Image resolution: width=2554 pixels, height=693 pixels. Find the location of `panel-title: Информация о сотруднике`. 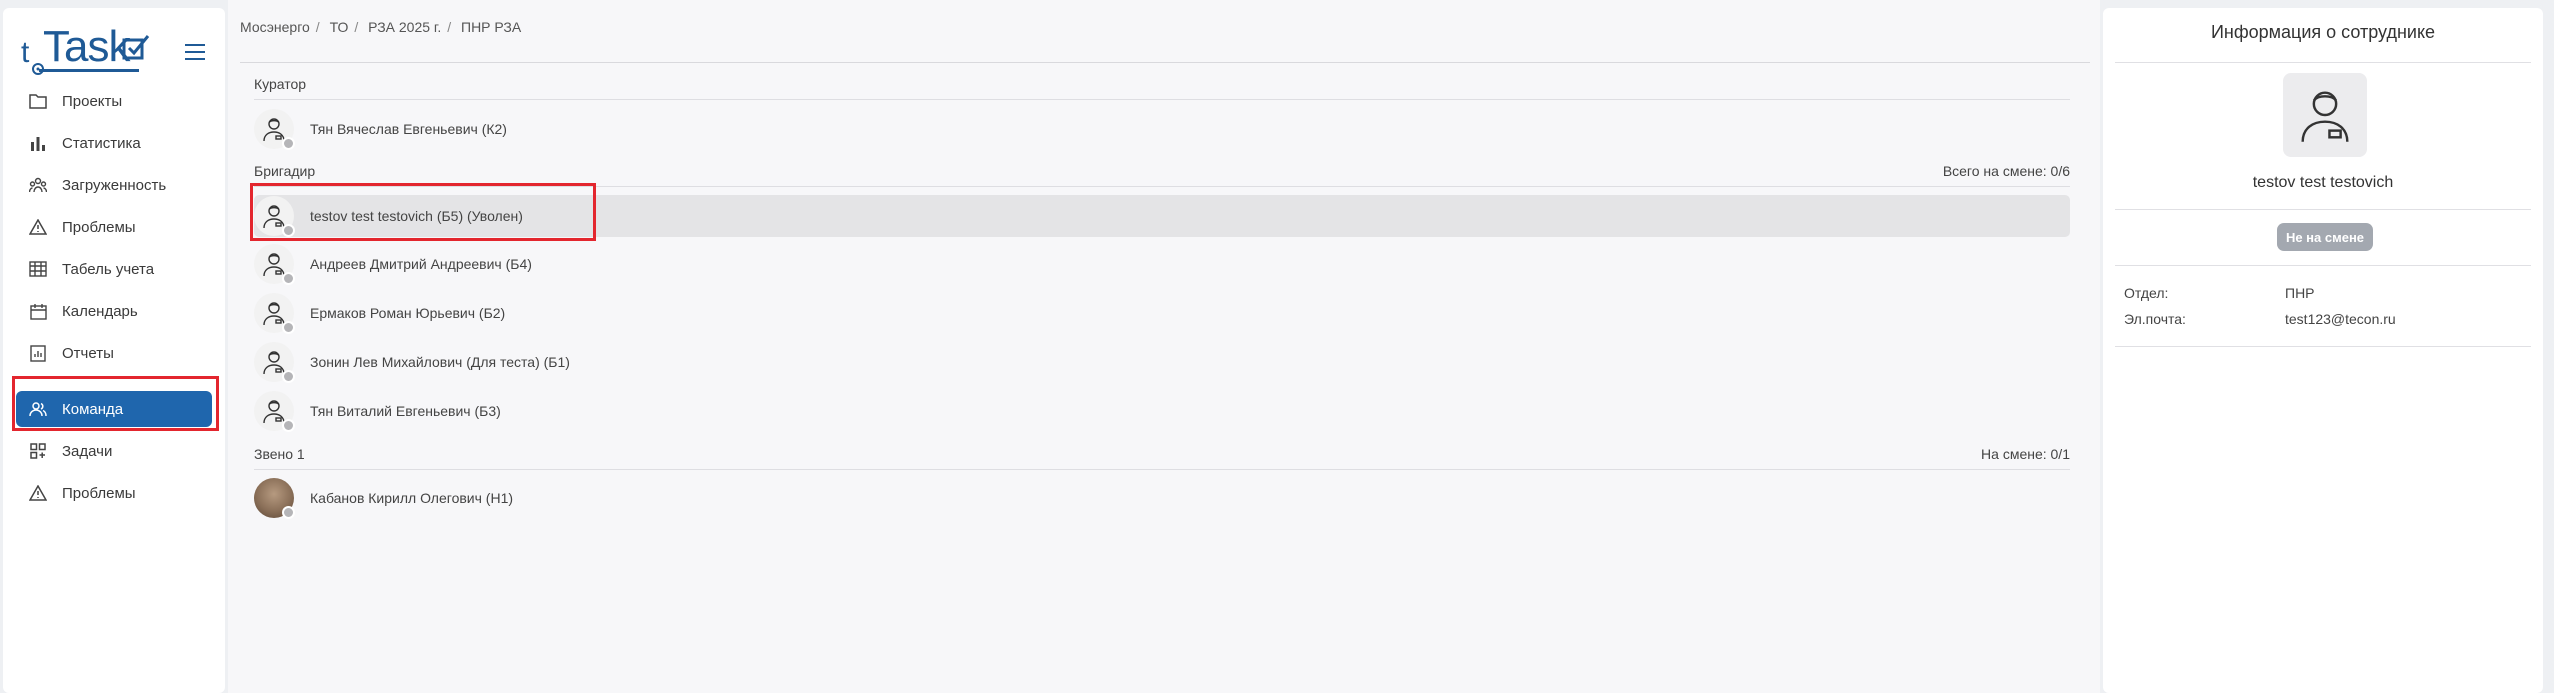

panel-title: Информация о сотруднике is located at coordinates (2323, 32).